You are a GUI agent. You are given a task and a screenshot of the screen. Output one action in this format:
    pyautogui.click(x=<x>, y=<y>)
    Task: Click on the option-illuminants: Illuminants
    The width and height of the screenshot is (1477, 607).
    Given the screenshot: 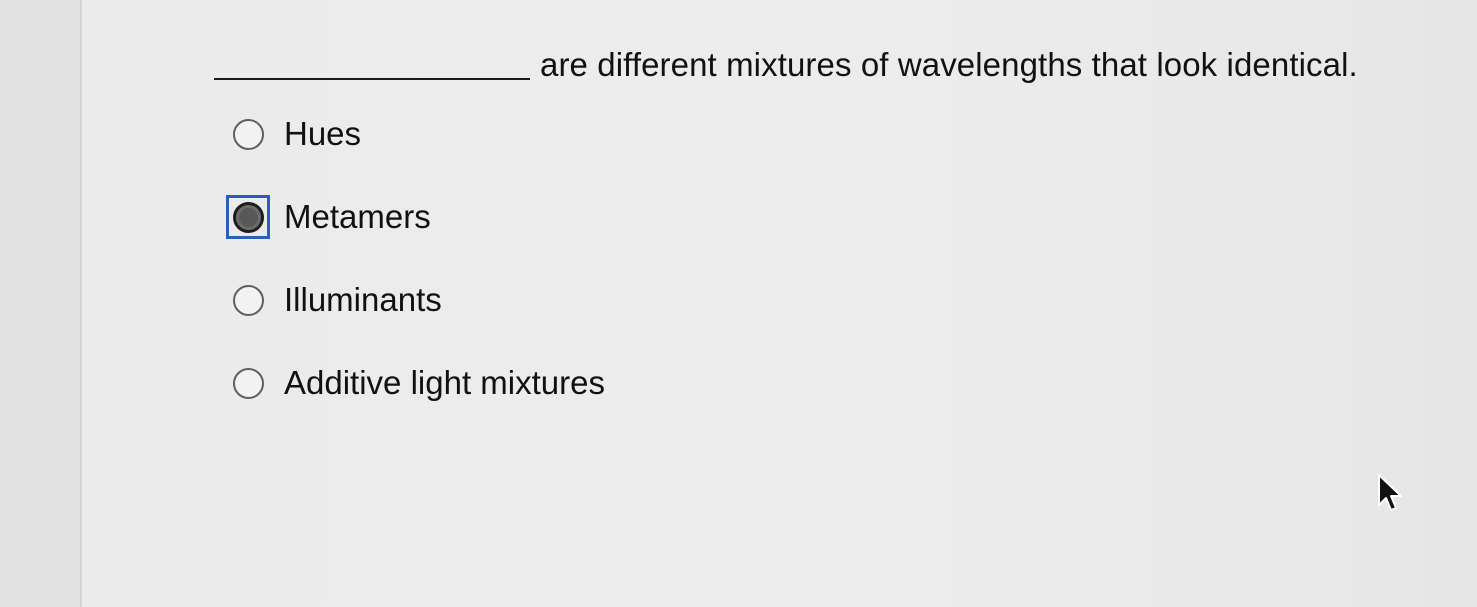 What is the action you would take?
    pyautogui.click(x=415, y=319)
    